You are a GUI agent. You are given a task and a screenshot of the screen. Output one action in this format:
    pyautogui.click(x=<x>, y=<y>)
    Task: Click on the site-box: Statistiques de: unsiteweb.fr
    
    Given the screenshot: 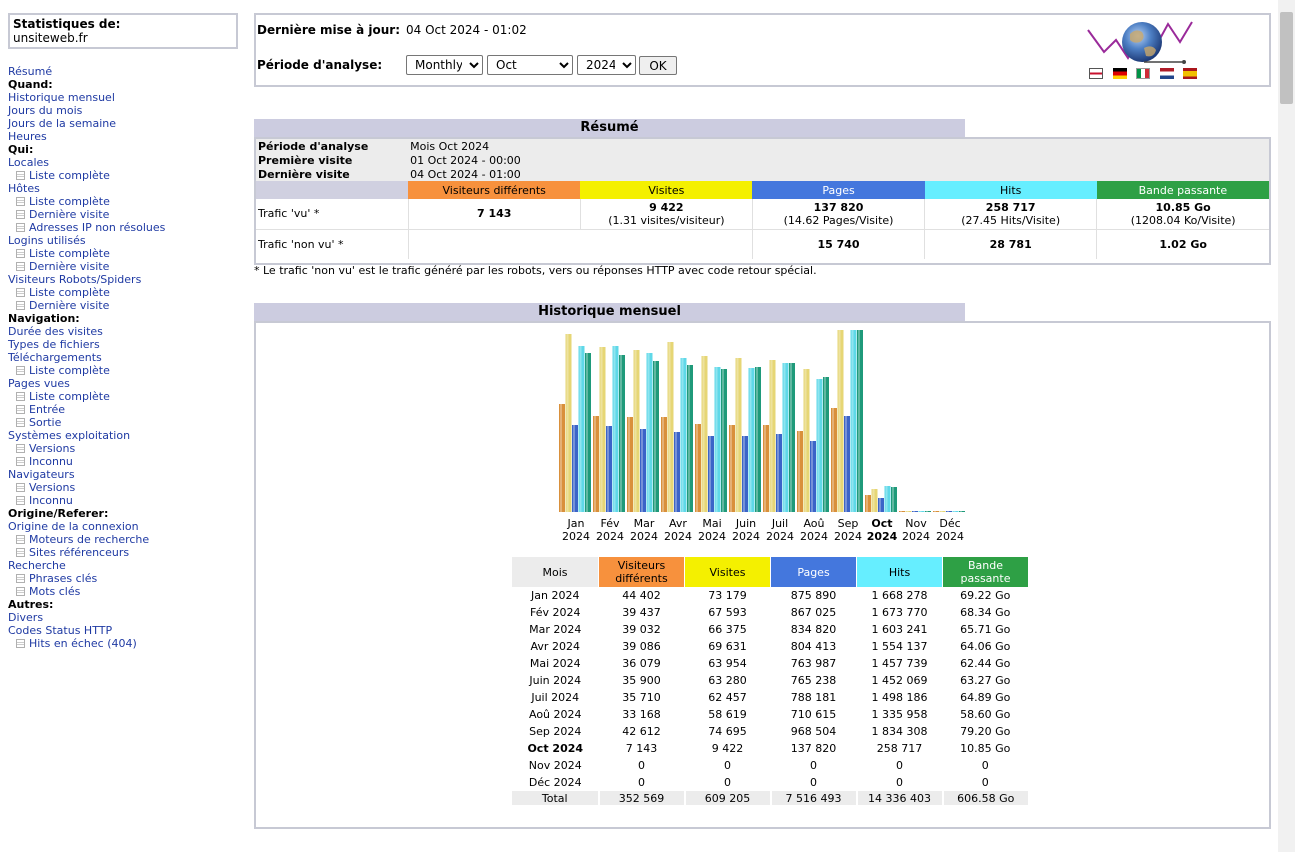 What is the action you would take?
    pyautogui.click(x=123, y=31)
    